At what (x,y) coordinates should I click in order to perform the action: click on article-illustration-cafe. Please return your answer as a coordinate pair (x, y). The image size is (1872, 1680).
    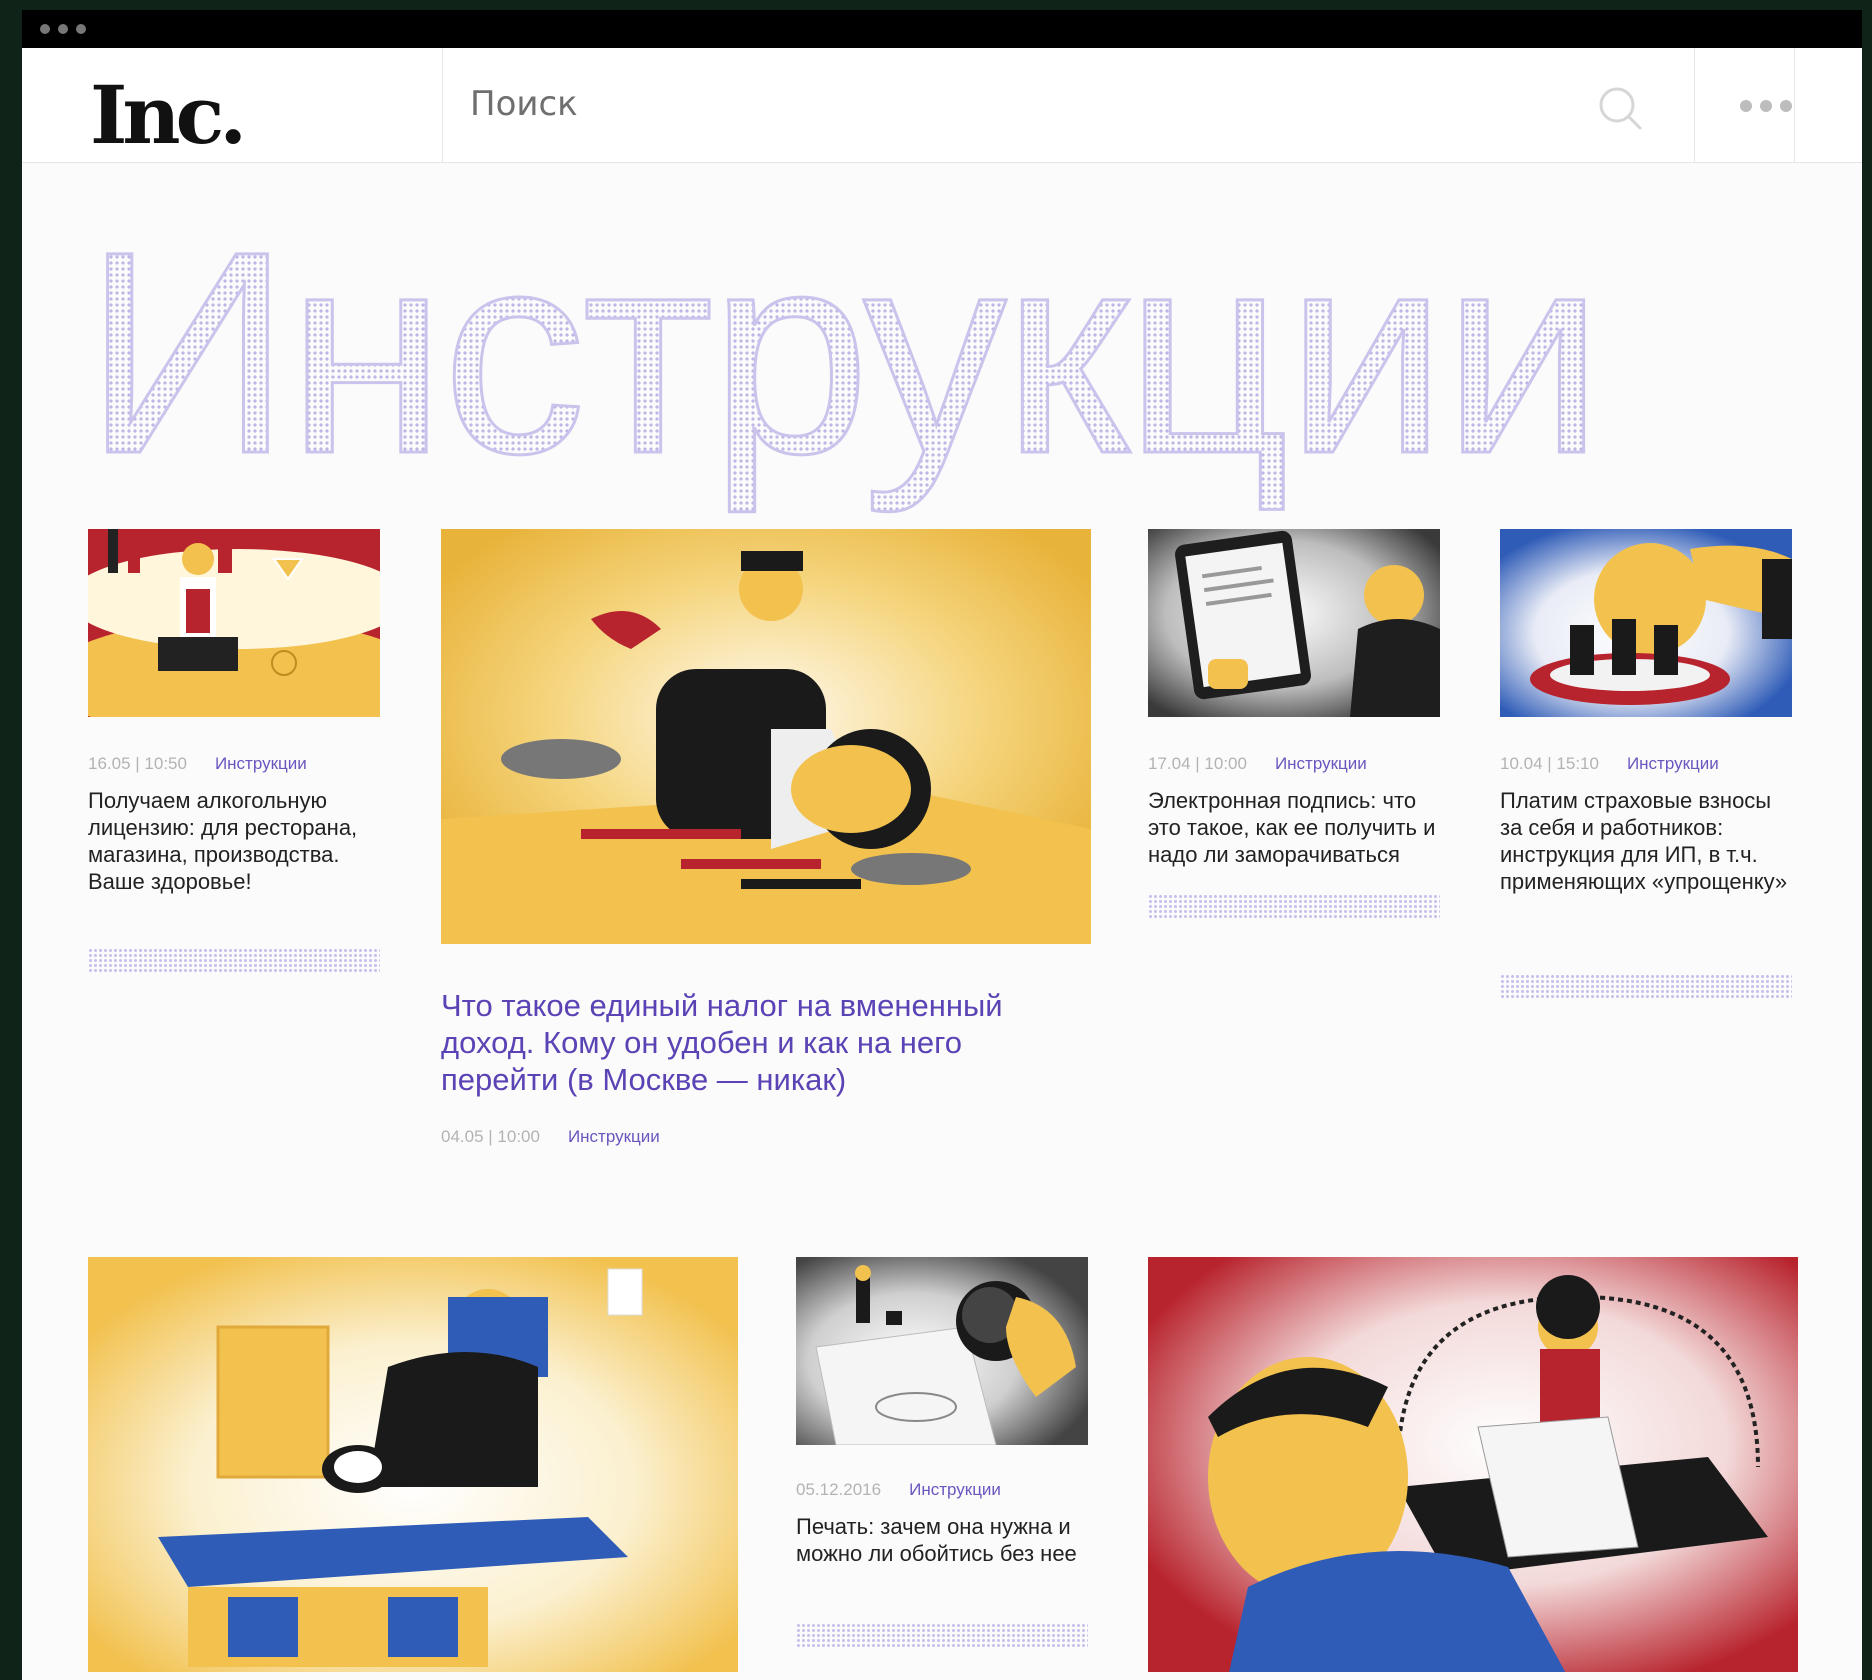
    Looking at the image, I should click on (413, 1464).